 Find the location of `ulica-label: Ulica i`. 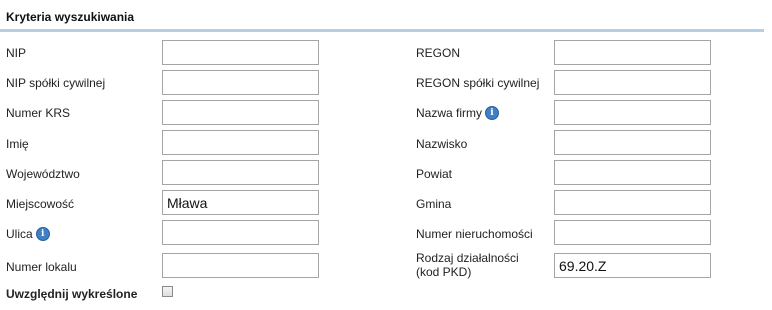

ulica-label: Ulica i is located at coordinates (28, 233).